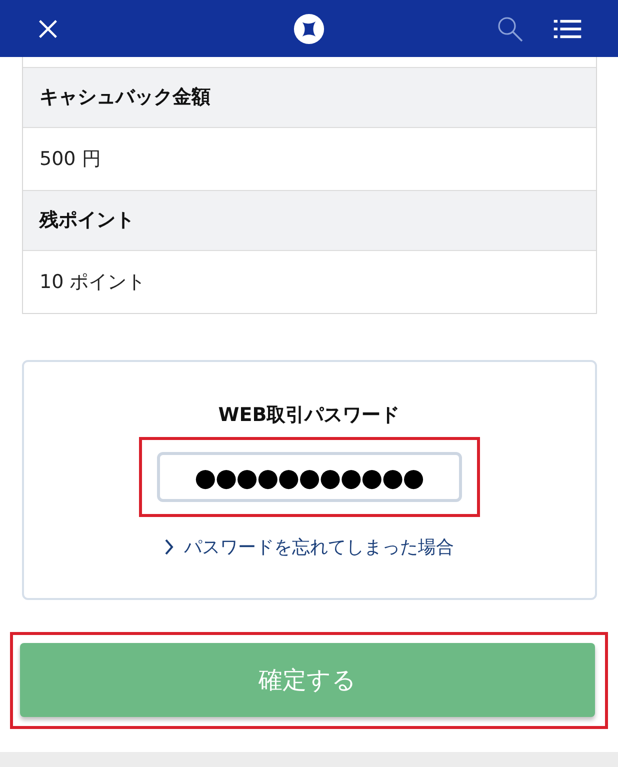 This screenshot has height=767, width=618. What do you see at coordinates (92, 282) in the screenshot?
I see `row-value: 10 ポイント` at bounding box center [92, 282].